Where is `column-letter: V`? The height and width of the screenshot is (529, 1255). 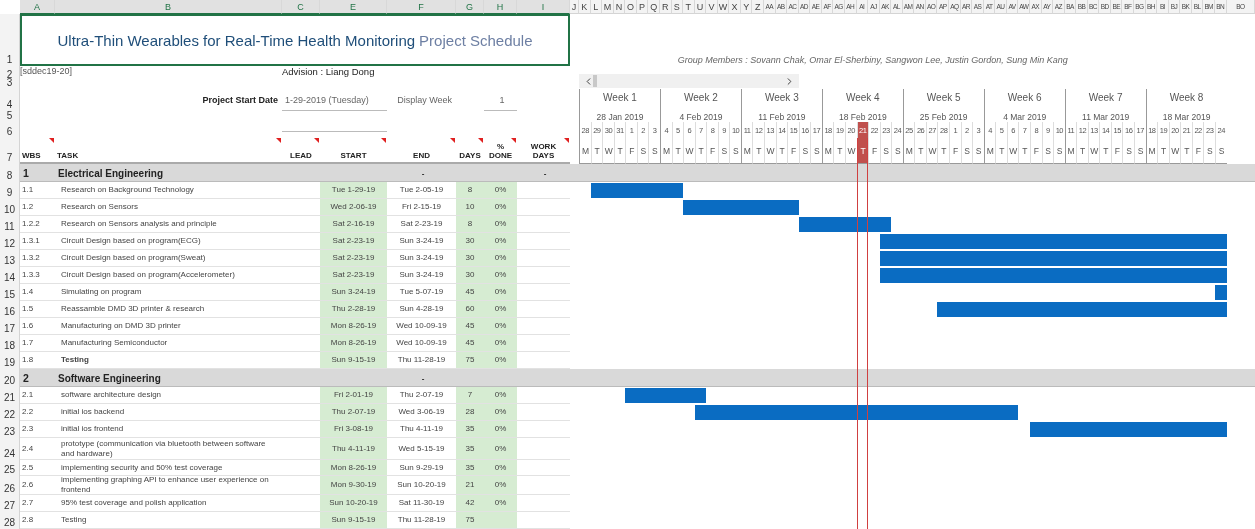
column-letter: V is located at coordinates (712, 7).